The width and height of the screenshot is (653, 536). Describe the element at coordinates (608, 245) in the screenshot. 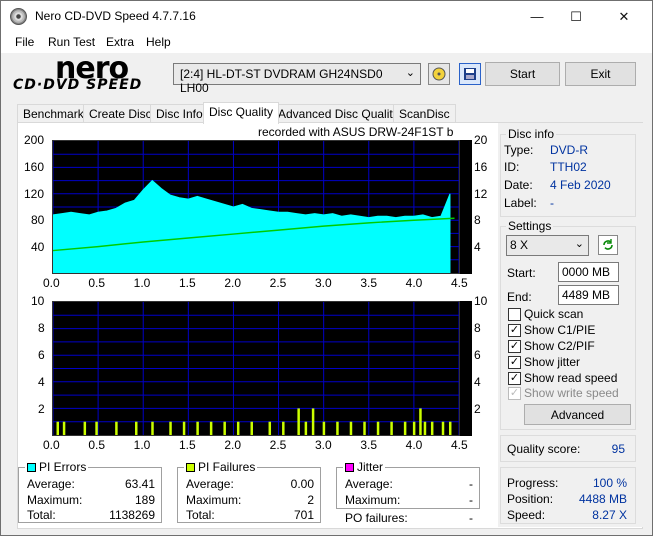

I see `refresh-icon` at that location.